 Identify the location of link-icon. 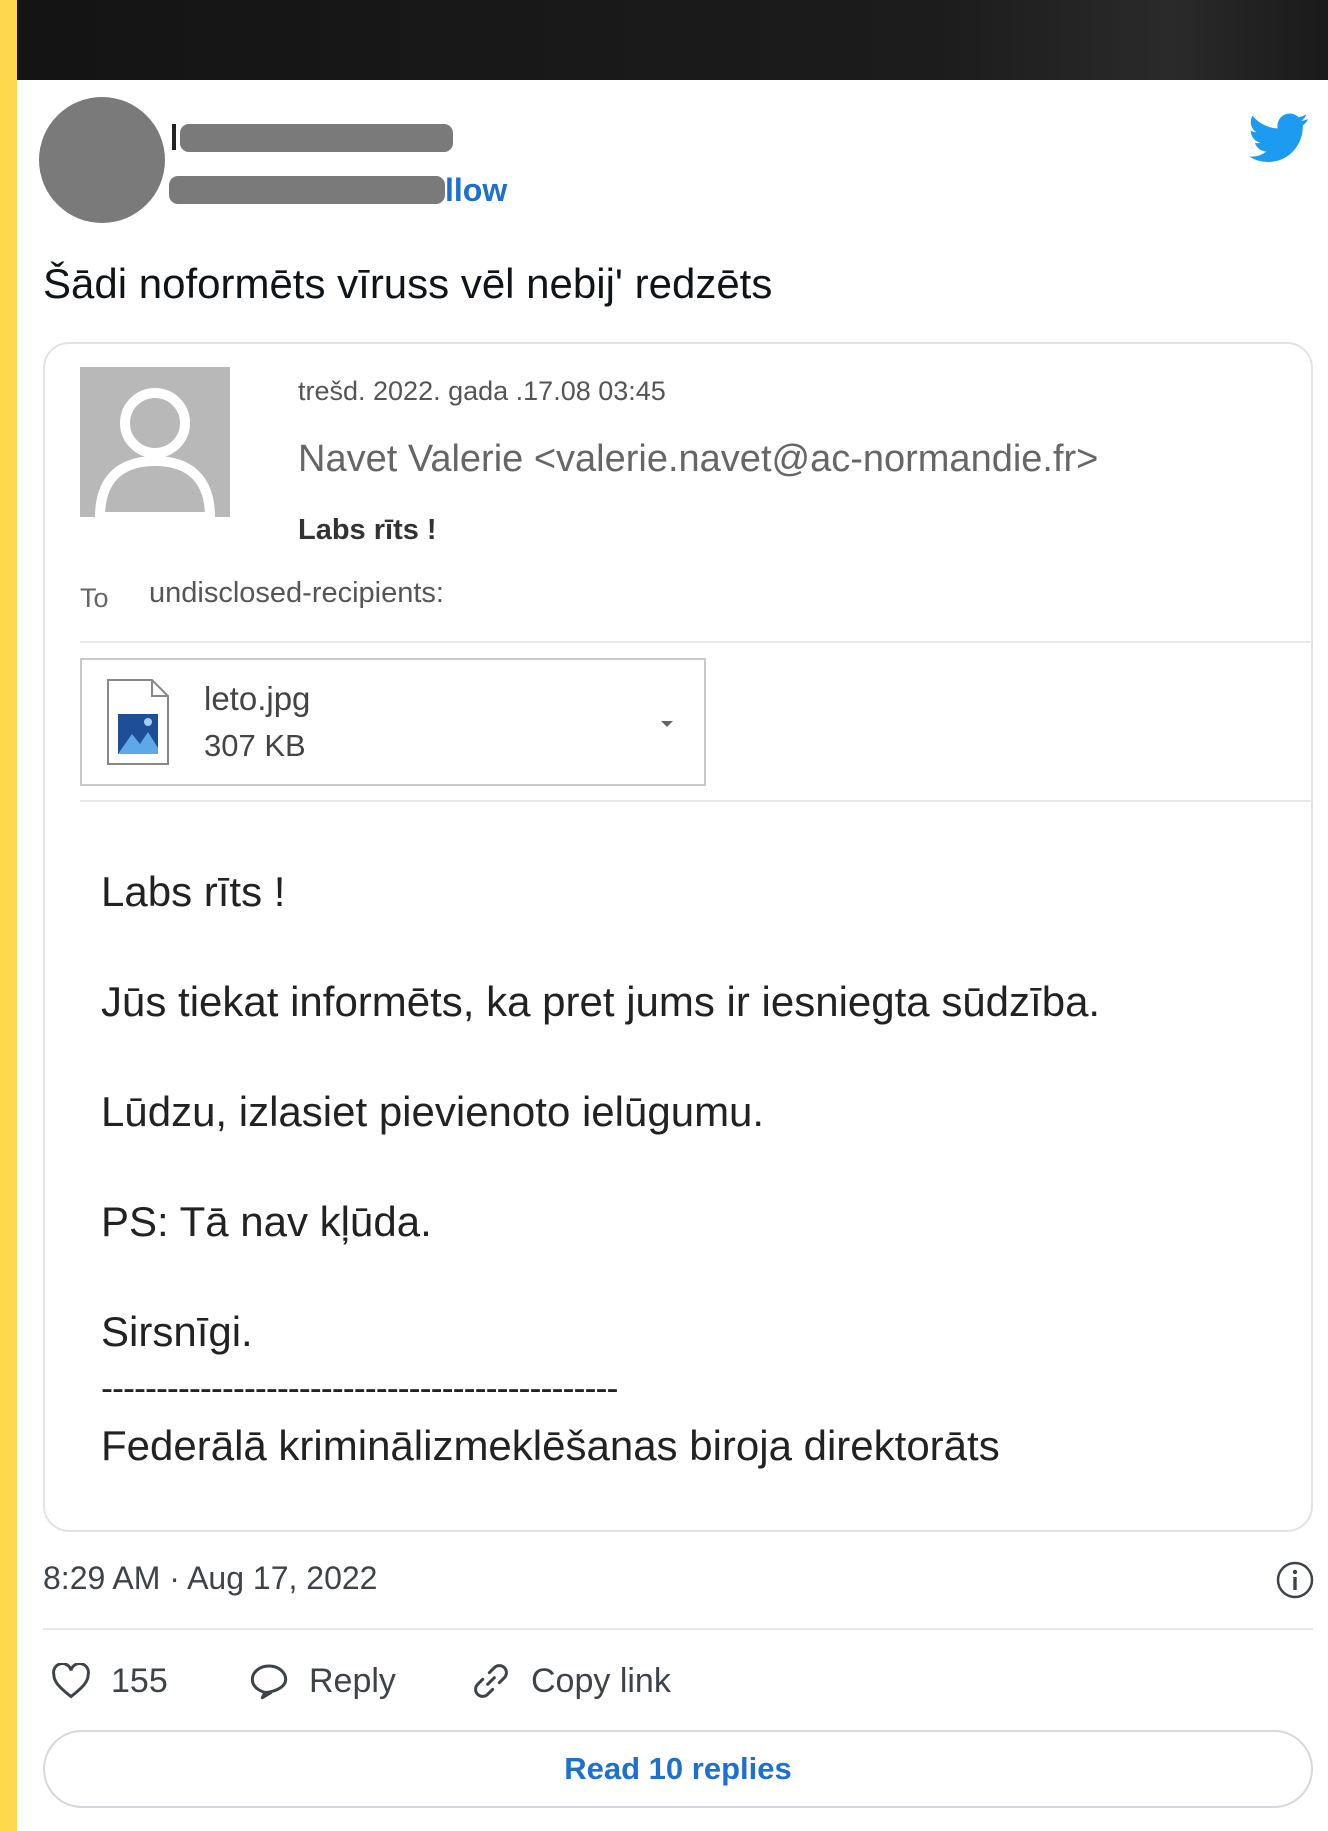
(491, 1681).